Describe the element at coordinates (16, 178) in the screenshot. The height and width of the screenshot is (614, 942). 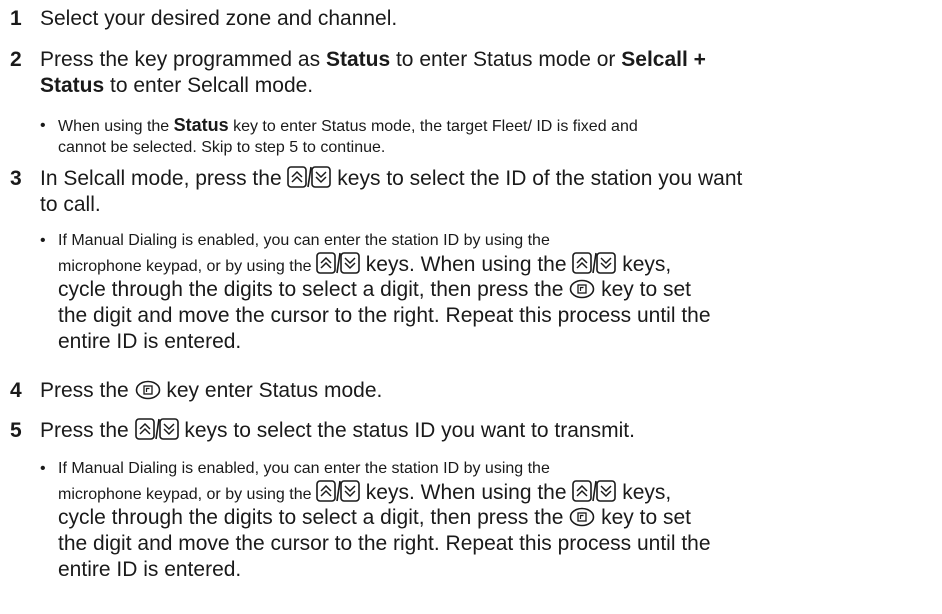
I see `step-number: 3` at that location.